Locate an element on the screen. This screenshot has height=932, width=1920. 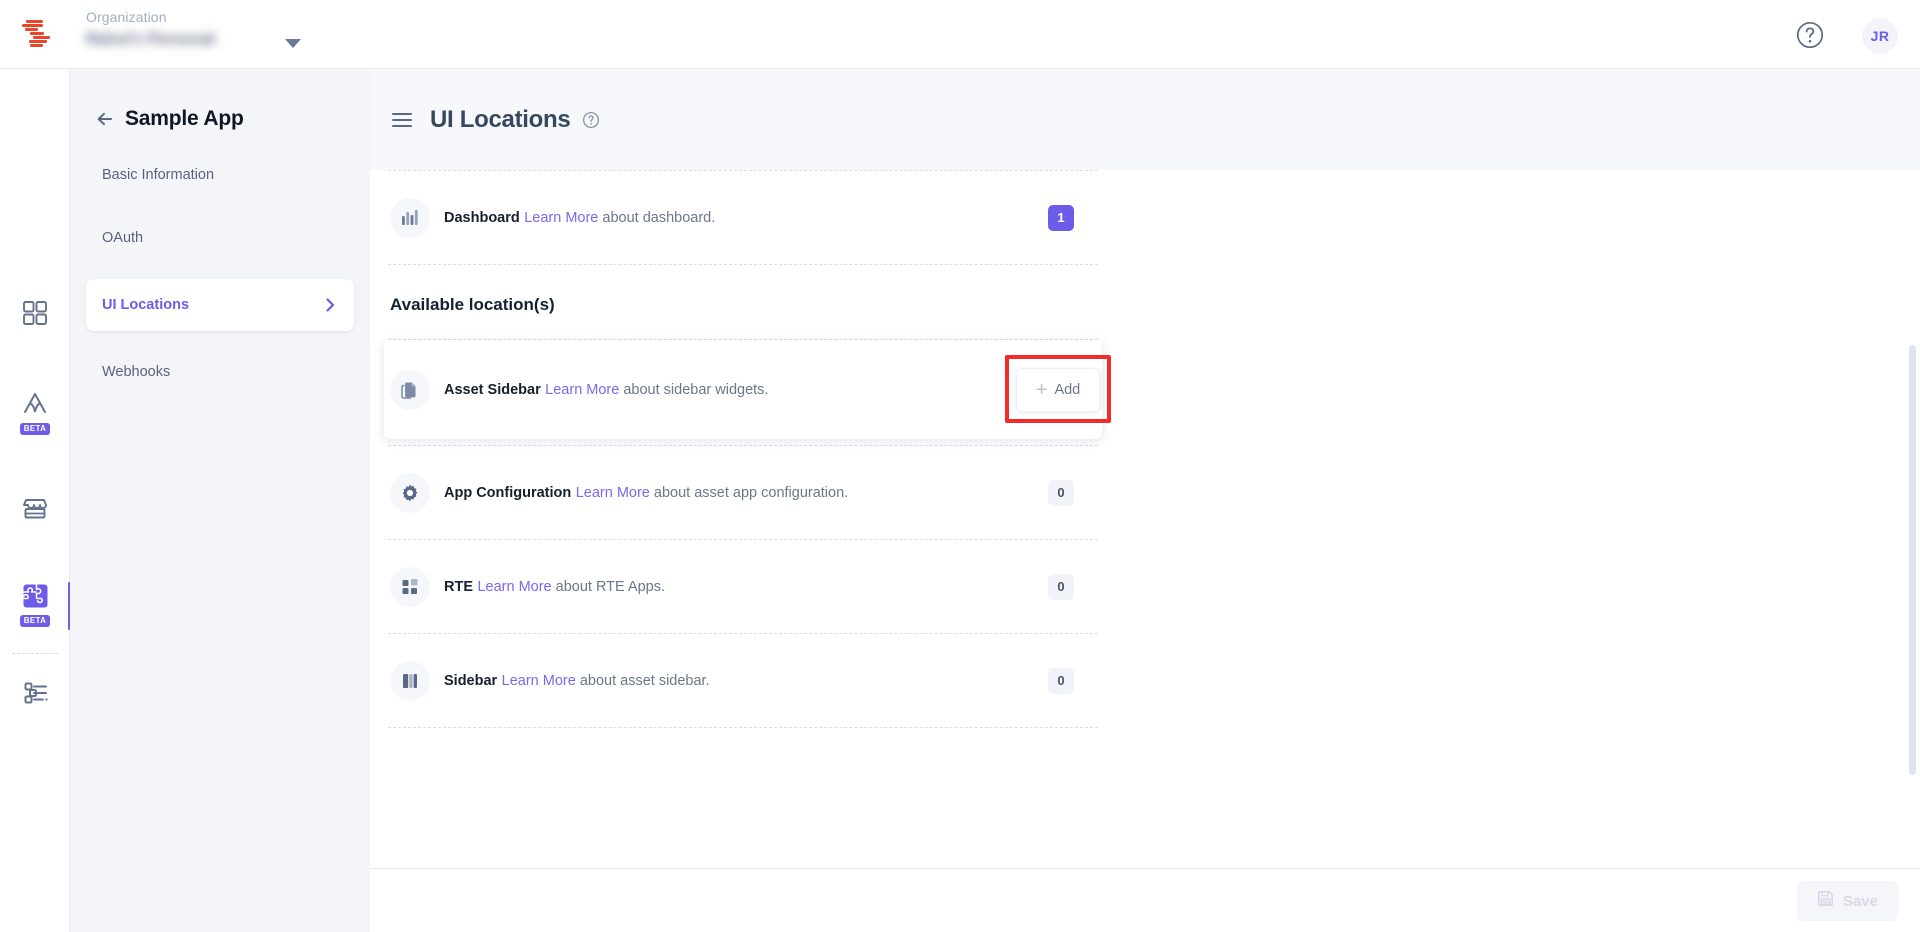
top-bar: Organization Rahul's Personal JR is located at coordinates (960, 34).